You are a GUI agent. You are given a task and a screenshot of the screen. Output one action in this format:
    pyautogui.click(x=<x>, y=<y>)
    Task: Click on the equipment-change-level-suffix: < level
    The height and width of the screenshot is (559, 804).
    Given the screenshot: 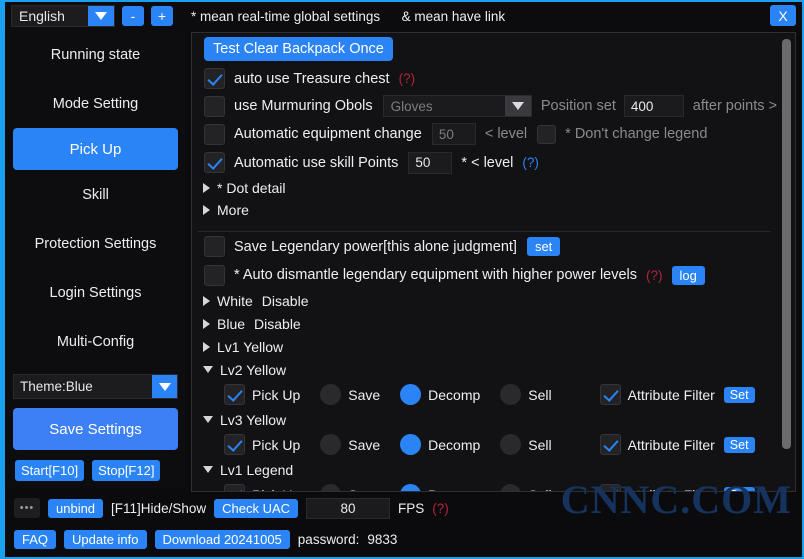 What is the action you would take?
    pyautogui.click(x=506, y=134)
    